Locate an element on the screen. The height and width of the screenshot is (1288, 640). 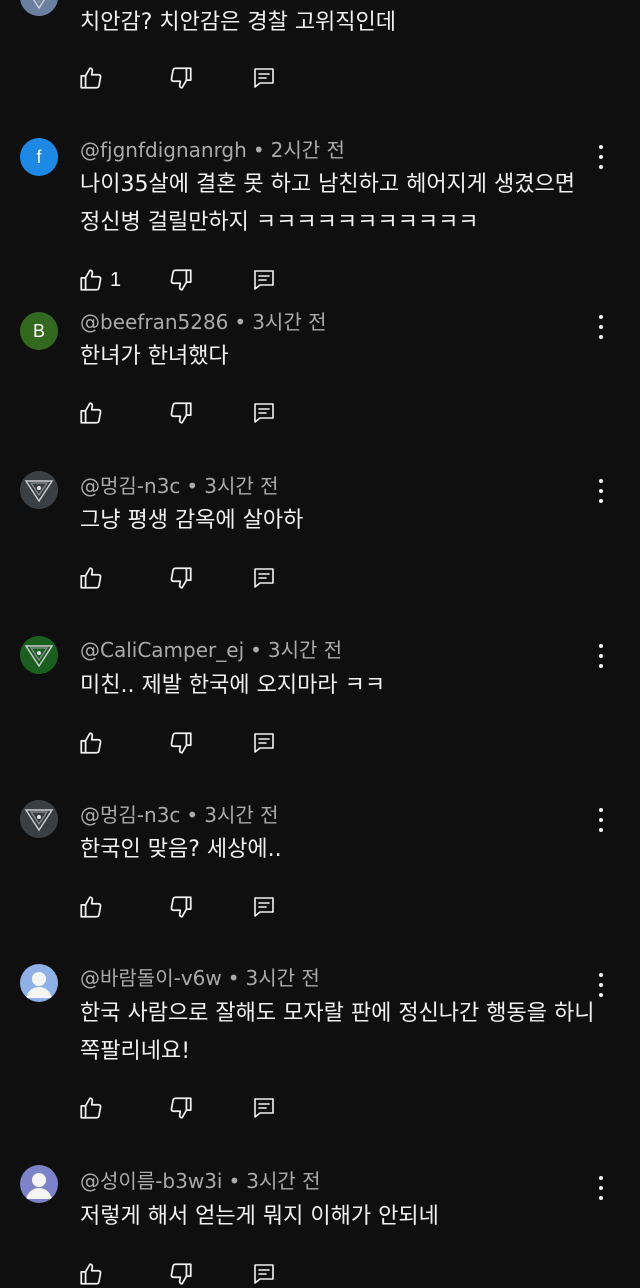
author-handle: @바람돌이-v6w is located at coordinates (151, 978).